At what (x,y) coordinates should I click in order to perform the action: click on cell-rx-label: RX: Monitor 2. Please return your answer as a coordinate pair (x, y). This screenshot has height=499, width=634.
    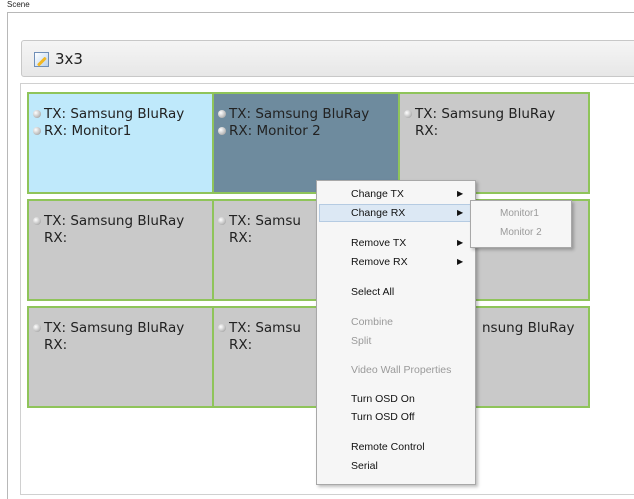
    Looking at the image, I should click on (275, 131).